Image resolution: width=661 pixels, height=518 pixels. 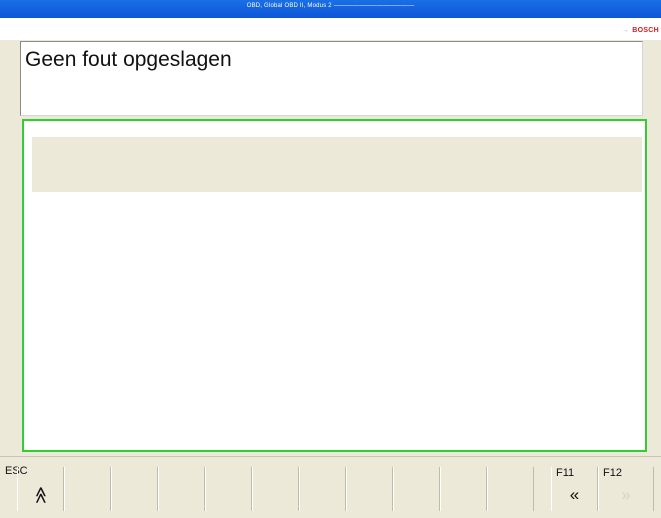 What do you see at coordinates (41, 495) in the screenshot?
I see `double-up-chevron-icon: ≪` at bounding box center [41, 495].